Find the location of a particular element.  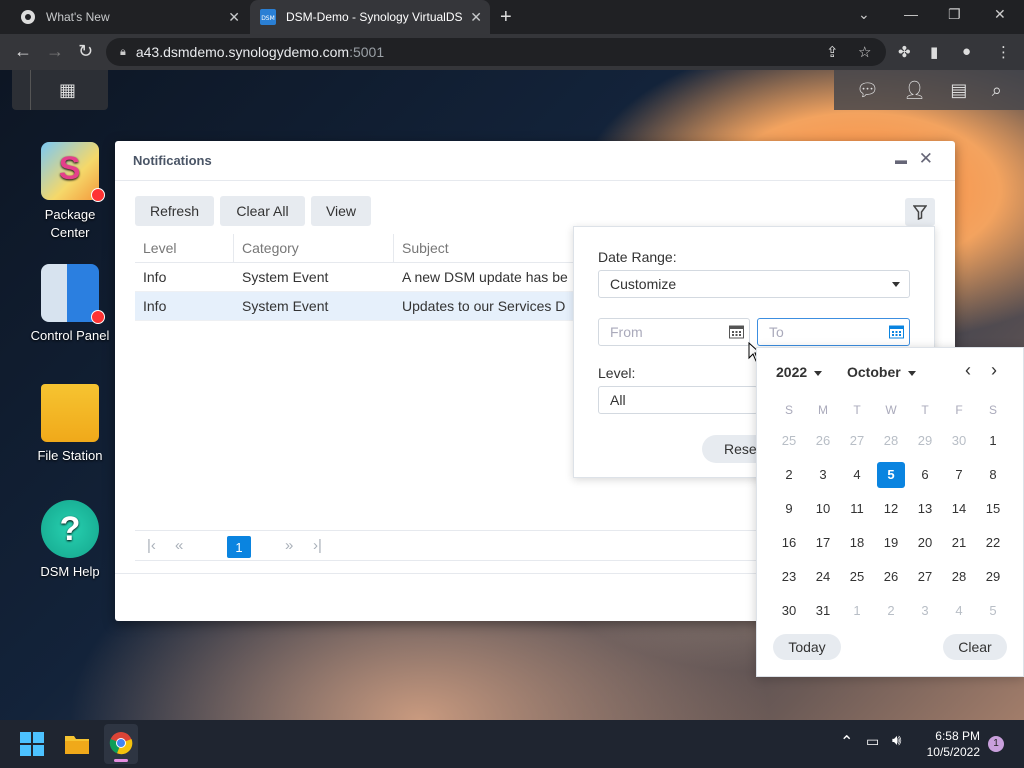

windows-start-icon is located at coordinates (32, 744).